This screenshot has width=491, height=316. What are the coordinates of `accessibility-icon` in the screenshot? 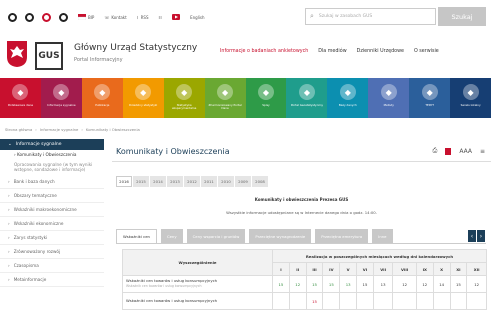 It's located at (12, 17).